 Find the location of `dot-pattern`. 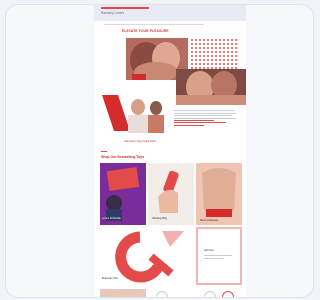

dot-pattern is located at coordinates (214, 54).